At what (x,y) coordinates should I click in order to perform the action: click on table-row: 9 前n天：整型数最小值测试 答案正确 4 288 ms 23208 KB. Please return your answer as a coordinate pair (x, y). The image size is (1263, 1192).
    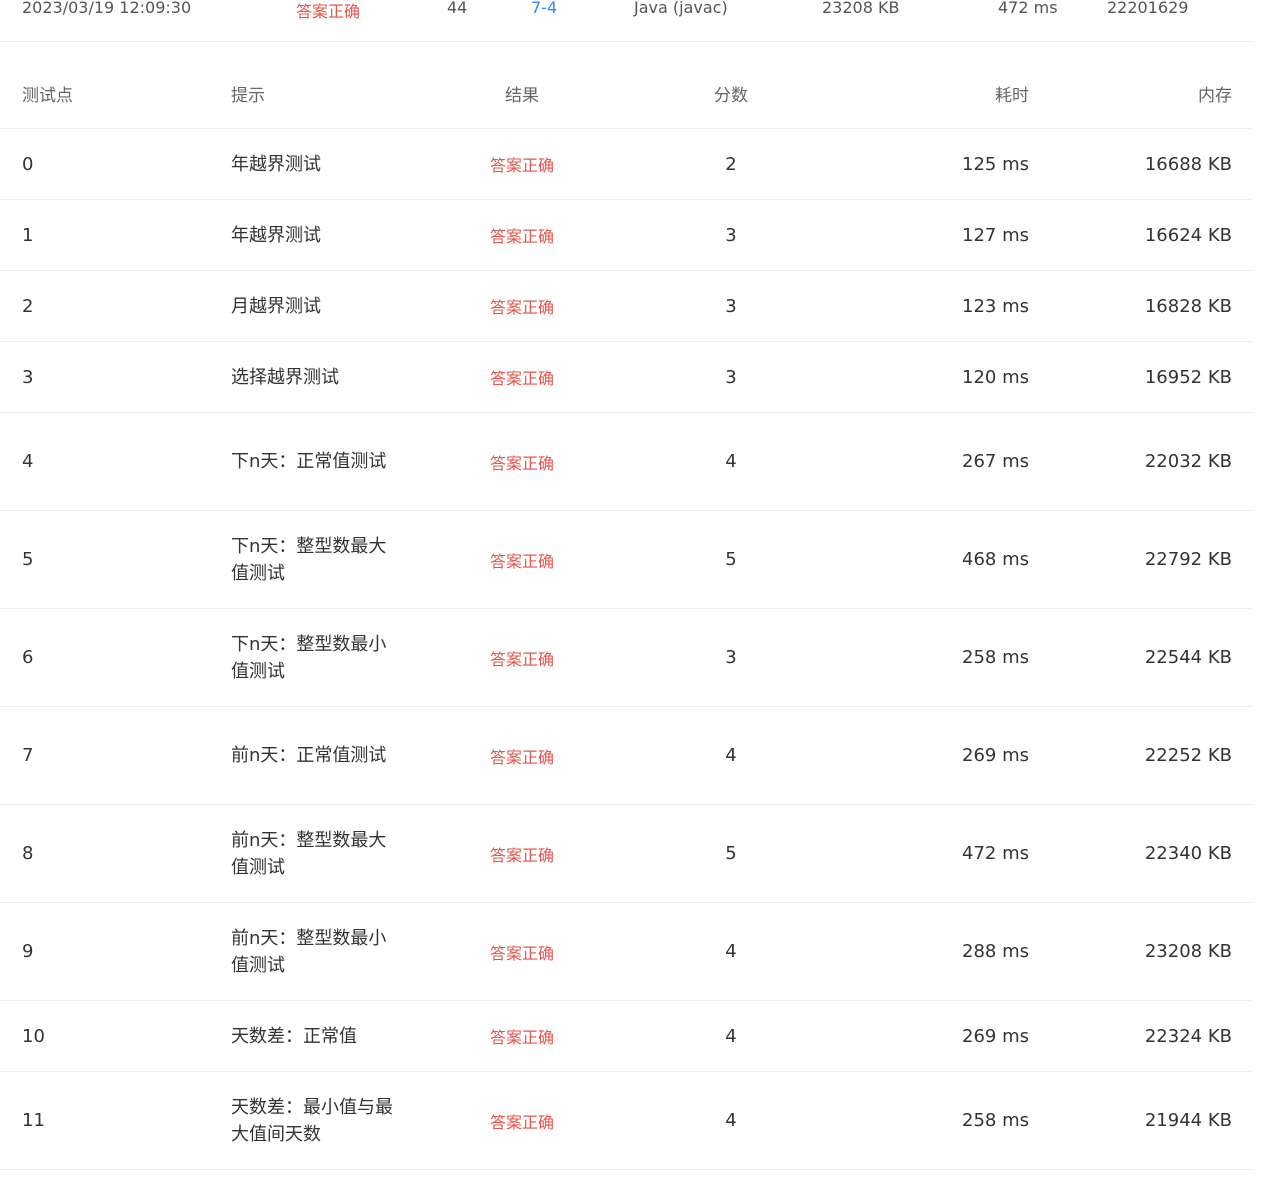
    Looking at the image, I should click on (626, 951).